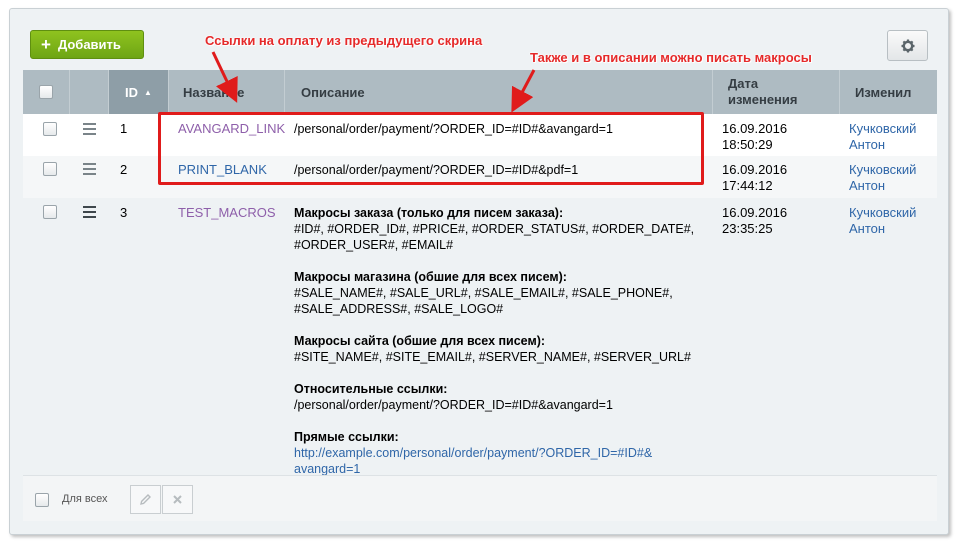 The height and width of the screenshot is (543, 957). Describe the element at coordinates (231, 128) in the screenshot. I see `row-name-link: AVANGARD_LINK` at that location.